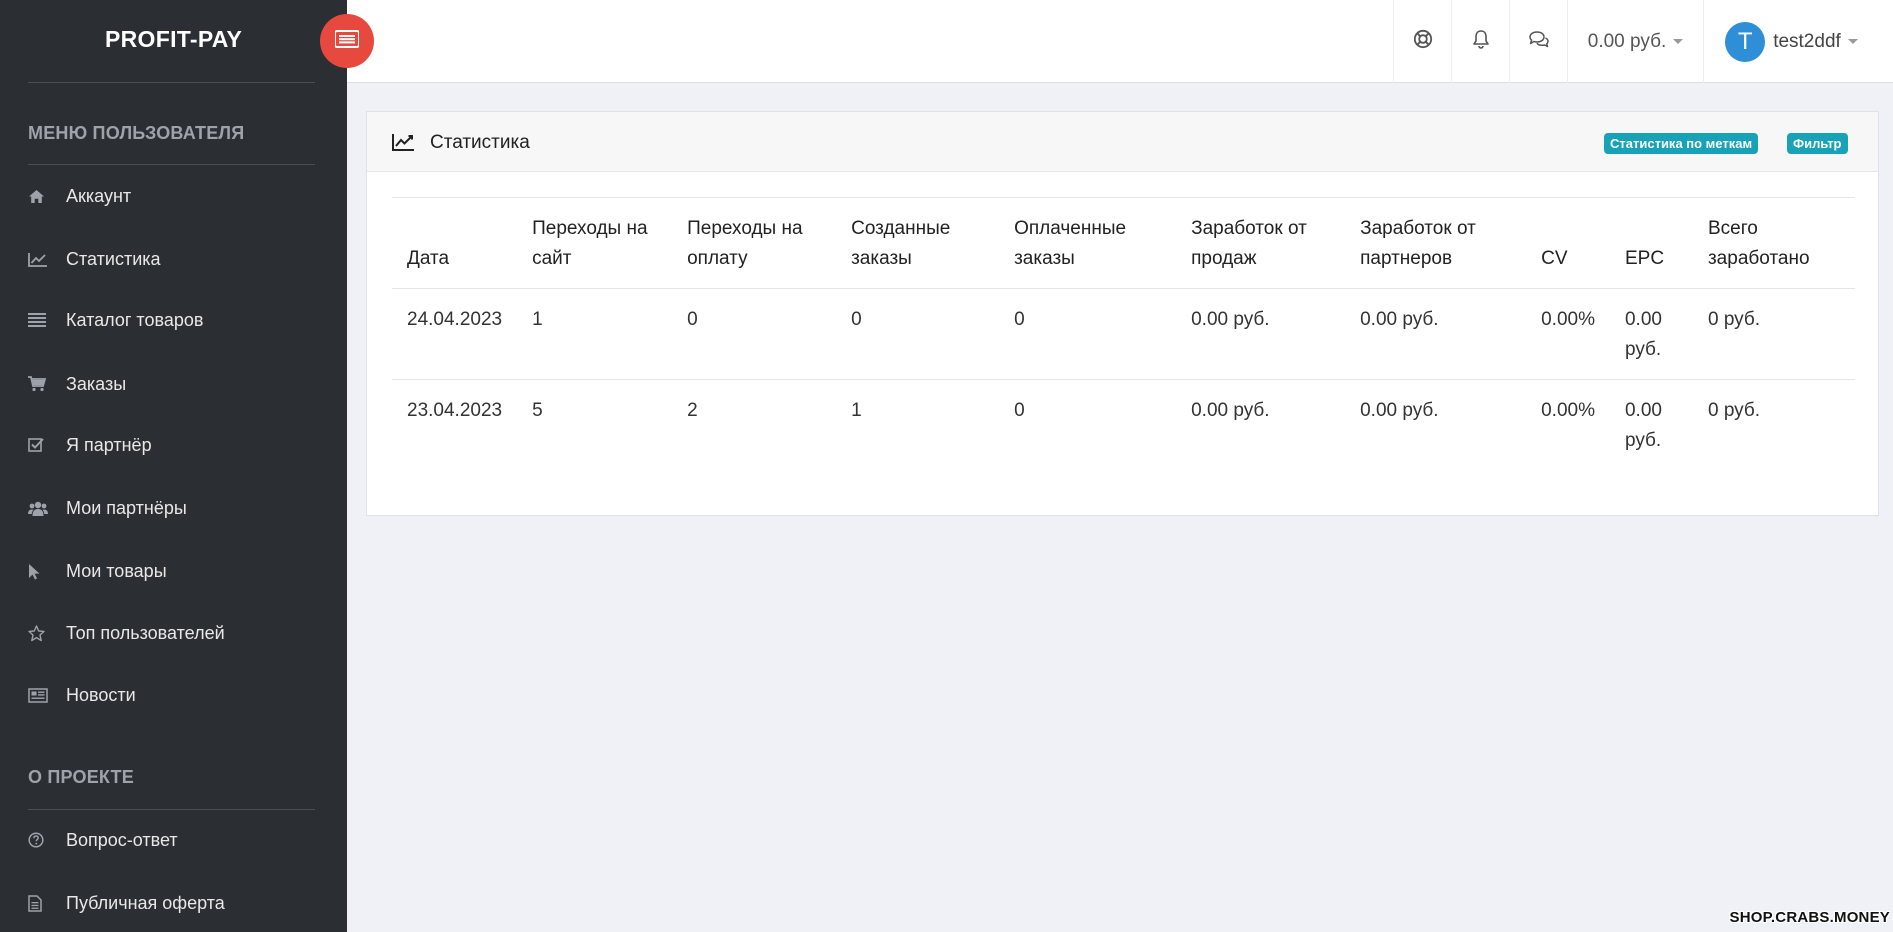  I want to click on menu-icon, so click(347, 41).